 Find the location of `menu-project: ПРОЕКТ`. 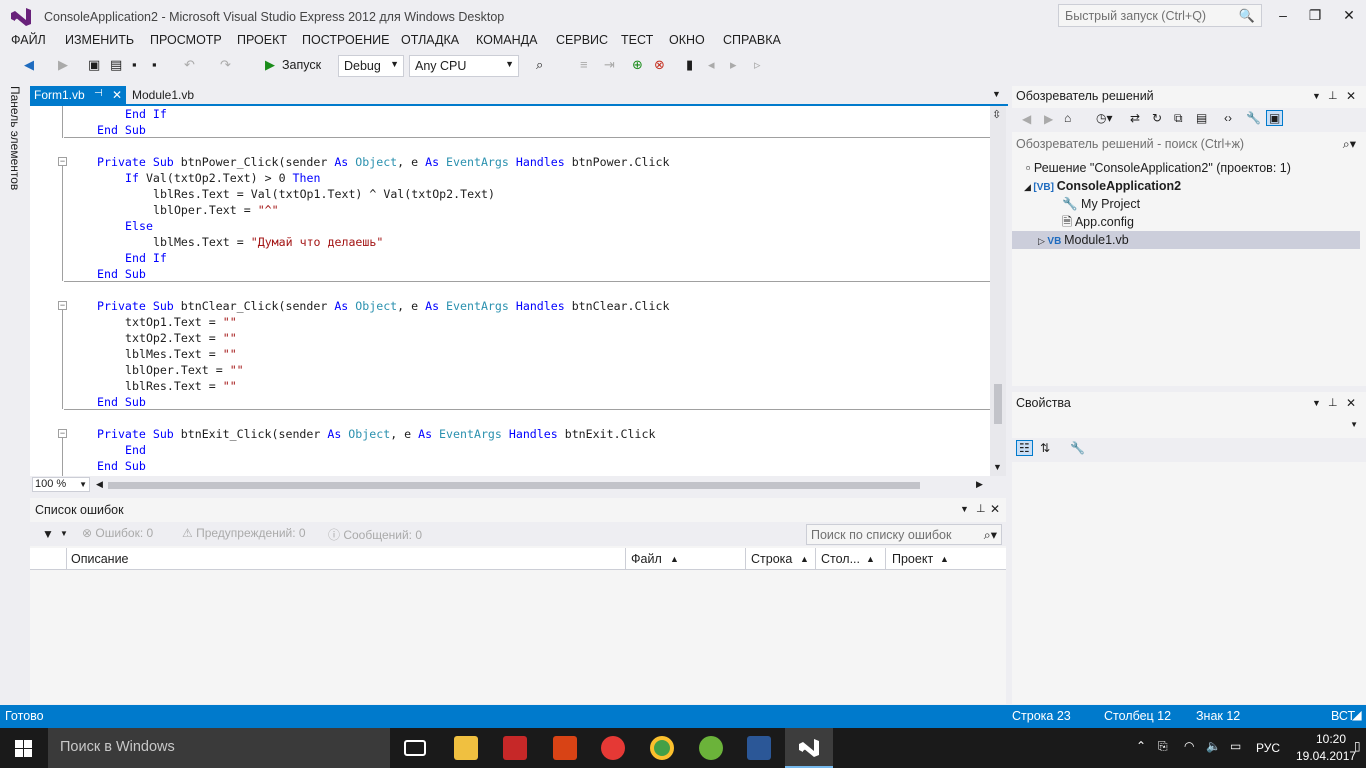

menu-project: ПРОЕКТ is located at coordinates (262, 40).